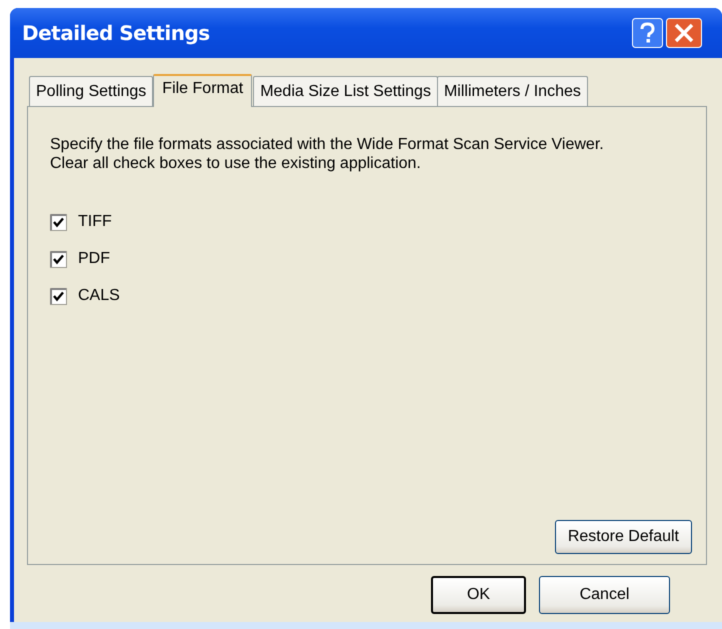  What do you see at coordinates (202, 90) in the screenshot?
I see `tab: File Format` at bounding box center [202, 90].